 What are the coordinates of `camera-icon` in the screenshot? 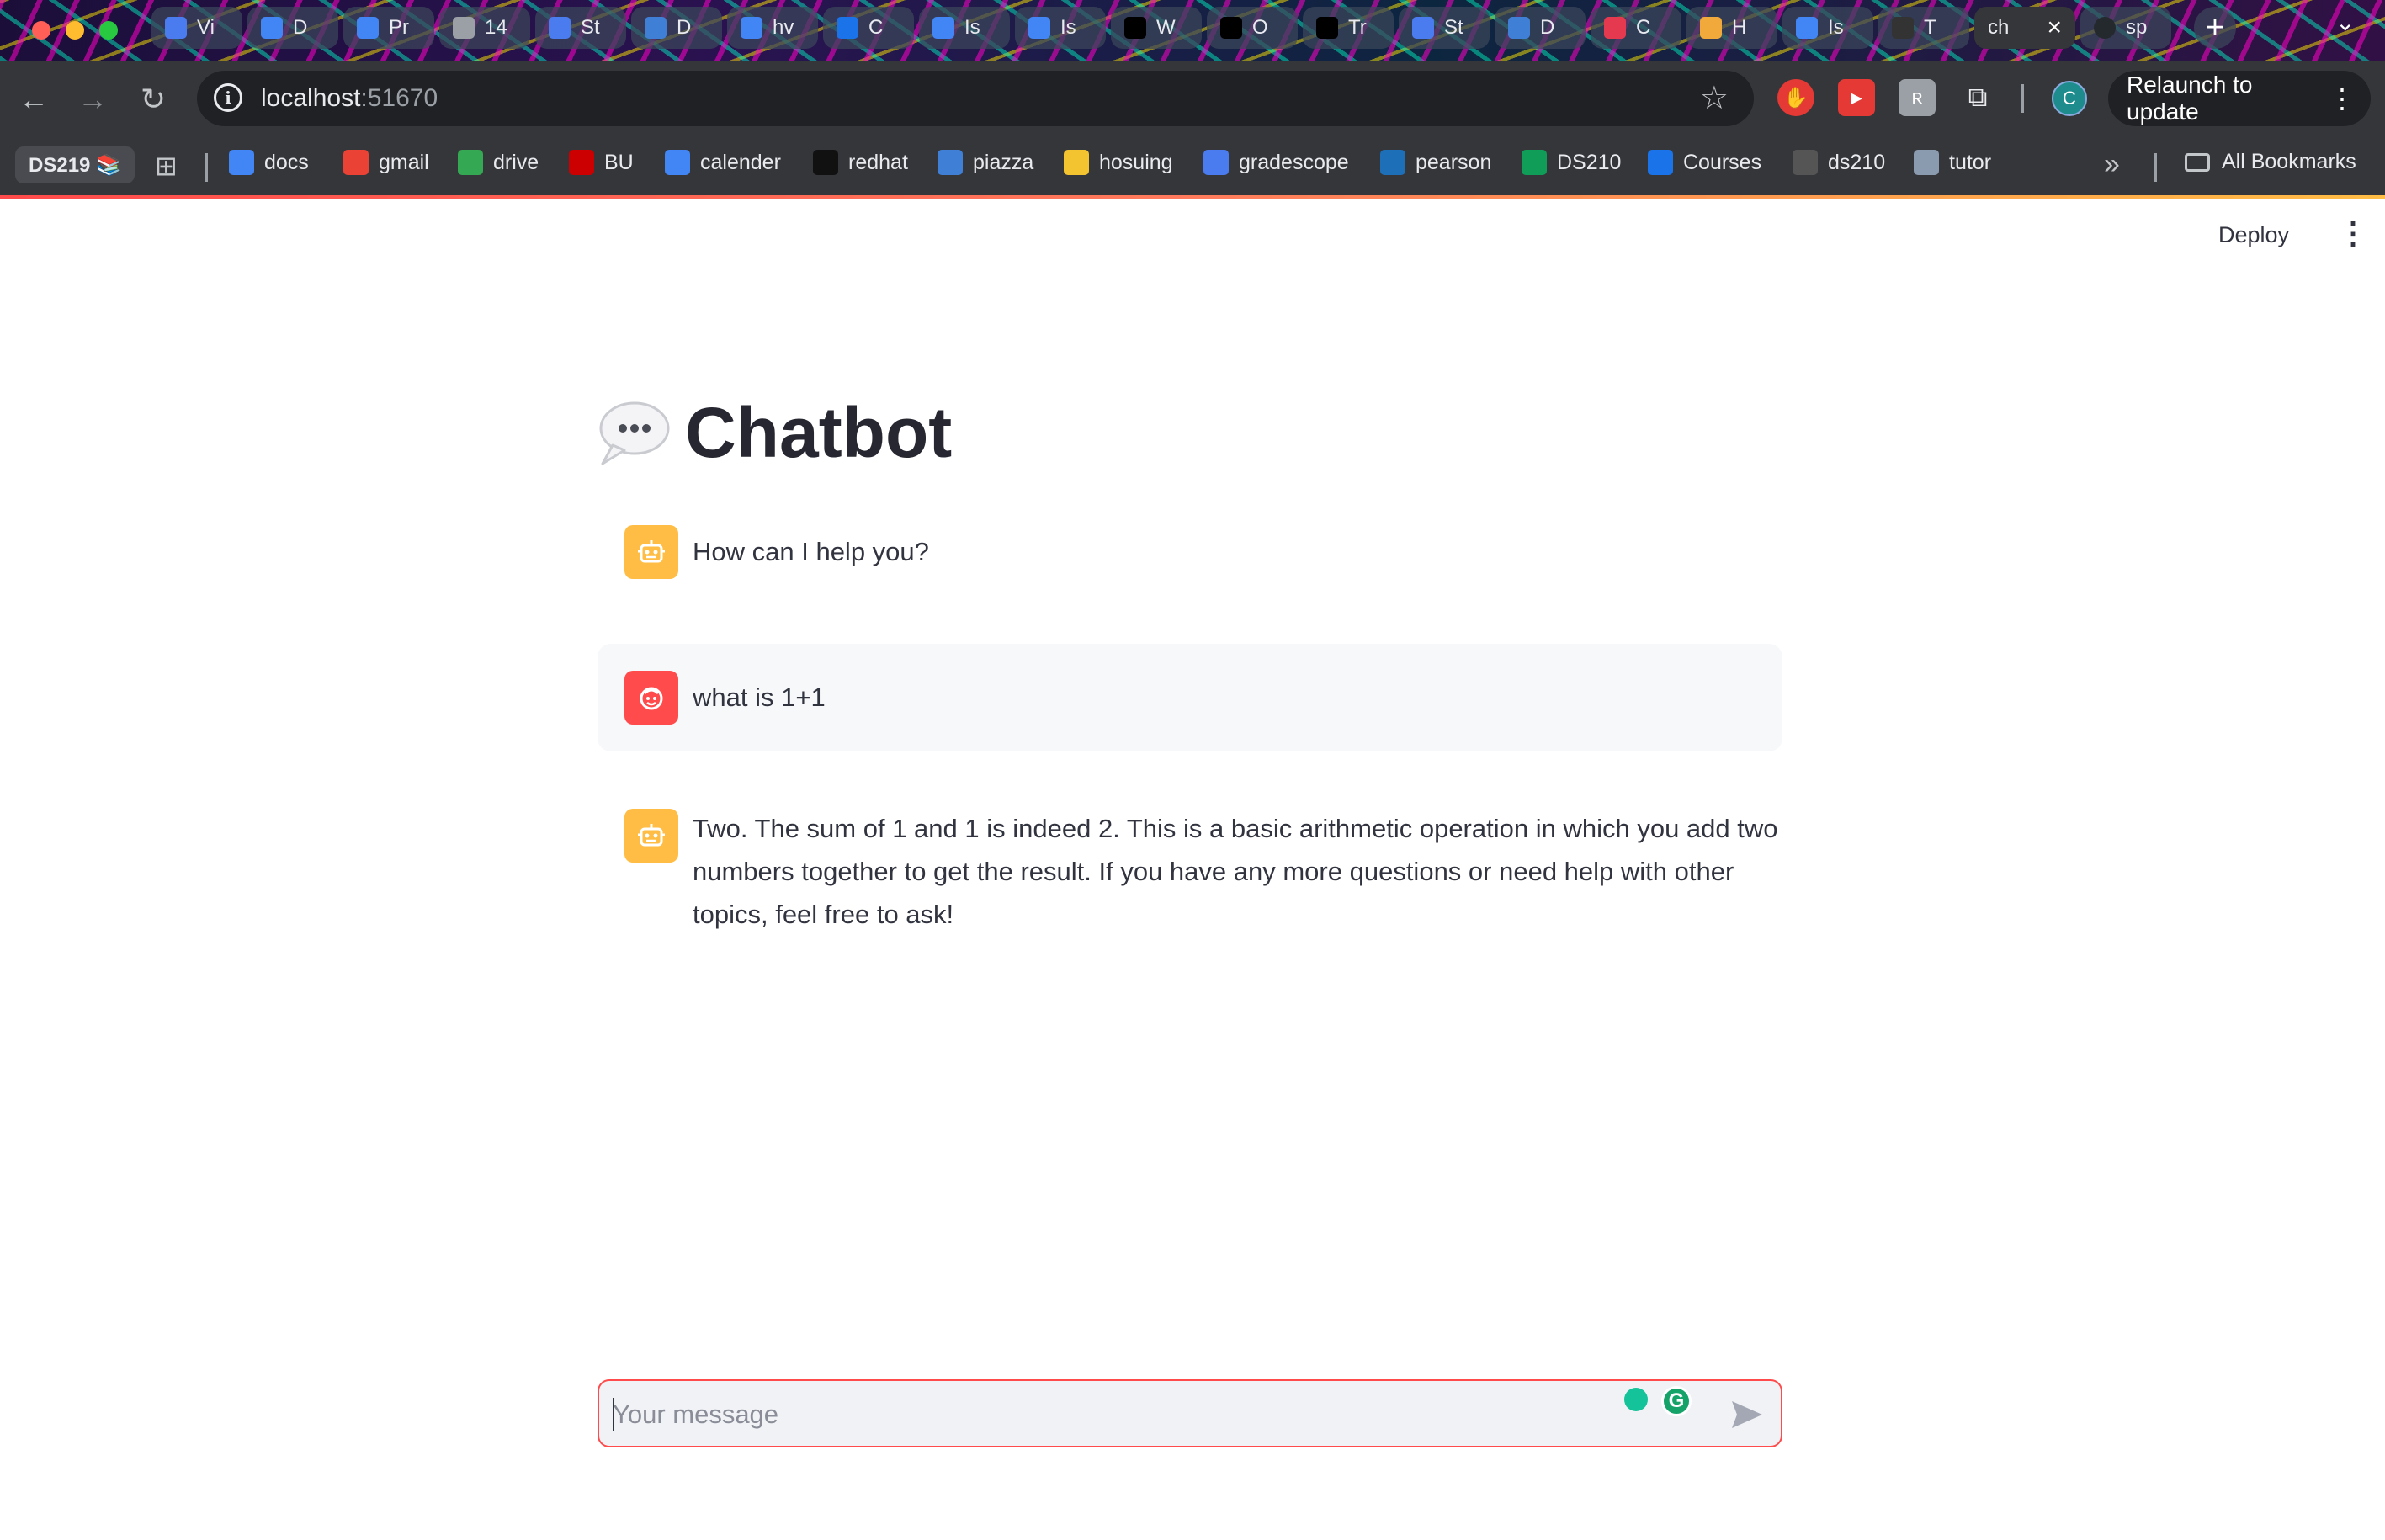 It's located at (1806, 162).